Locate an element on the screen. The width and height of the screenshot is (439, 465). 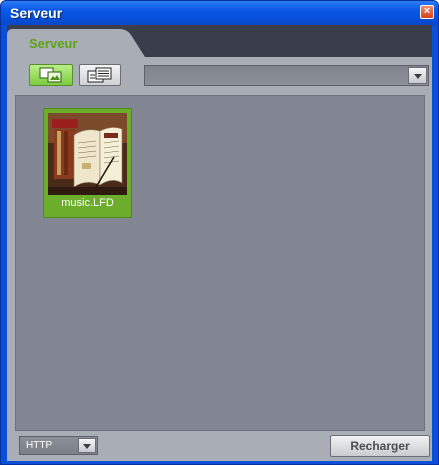
tab-serveur: Serveur is located at coordinates (77, 43).